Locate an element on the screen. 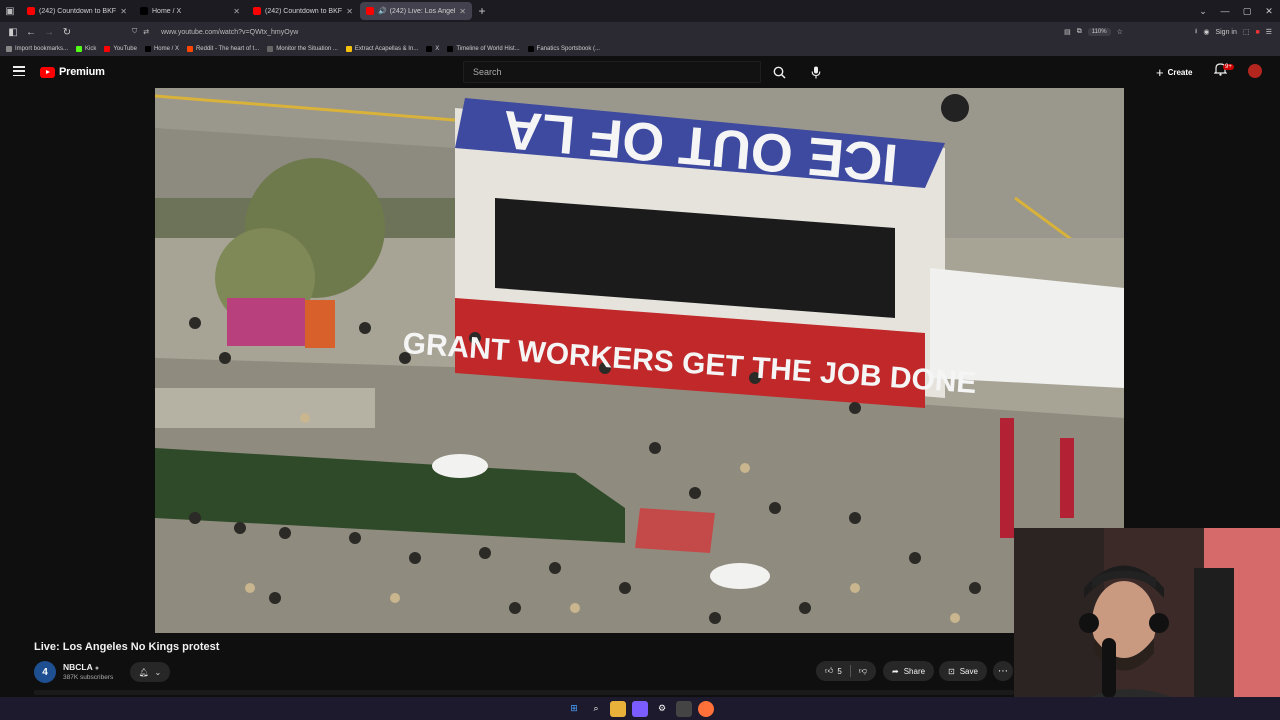 The width and height of the screenshot is (1280, 720). create-button: + Create is located at coordinates (1174, 72).